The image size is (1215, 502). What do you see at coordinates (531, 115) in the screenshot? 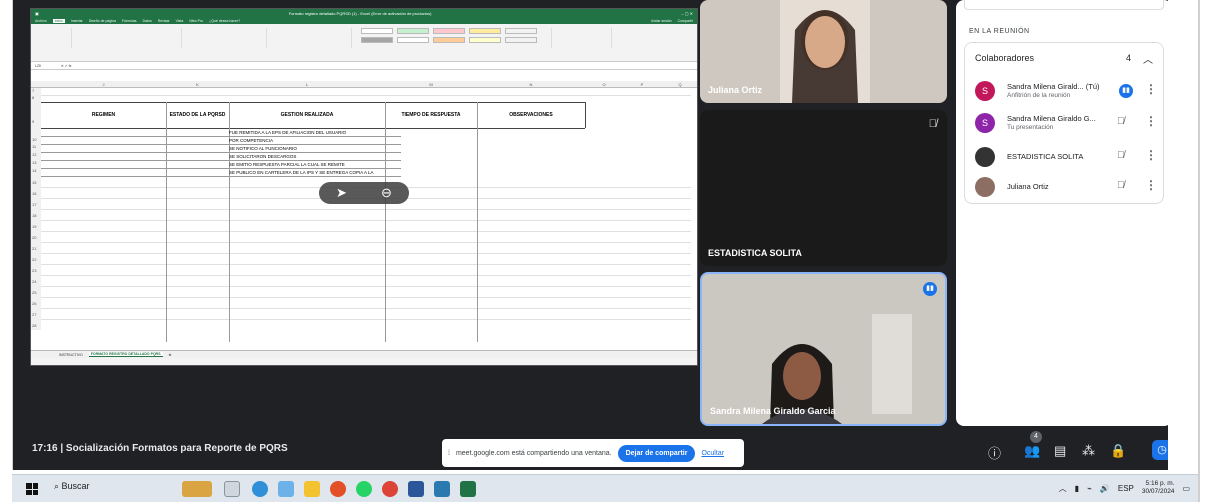
I see `header-observaciones: OBSERVACIONES` at bounding box center [531, 115].